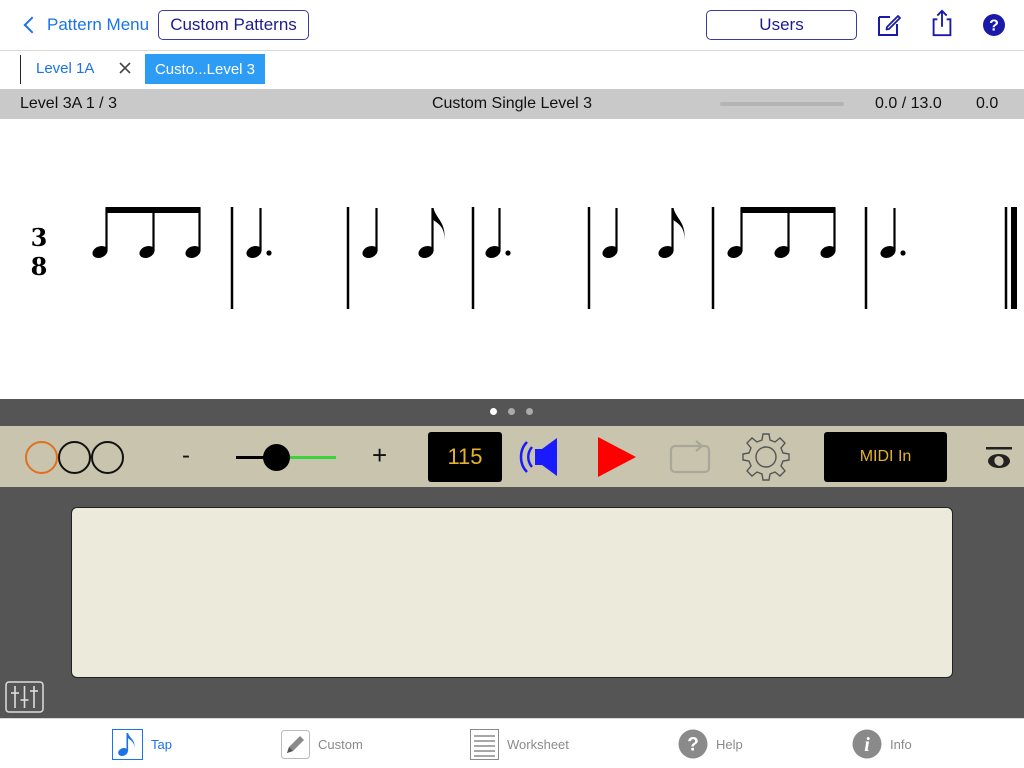  I want to click on score-value: 0.0, so click(987, 103).